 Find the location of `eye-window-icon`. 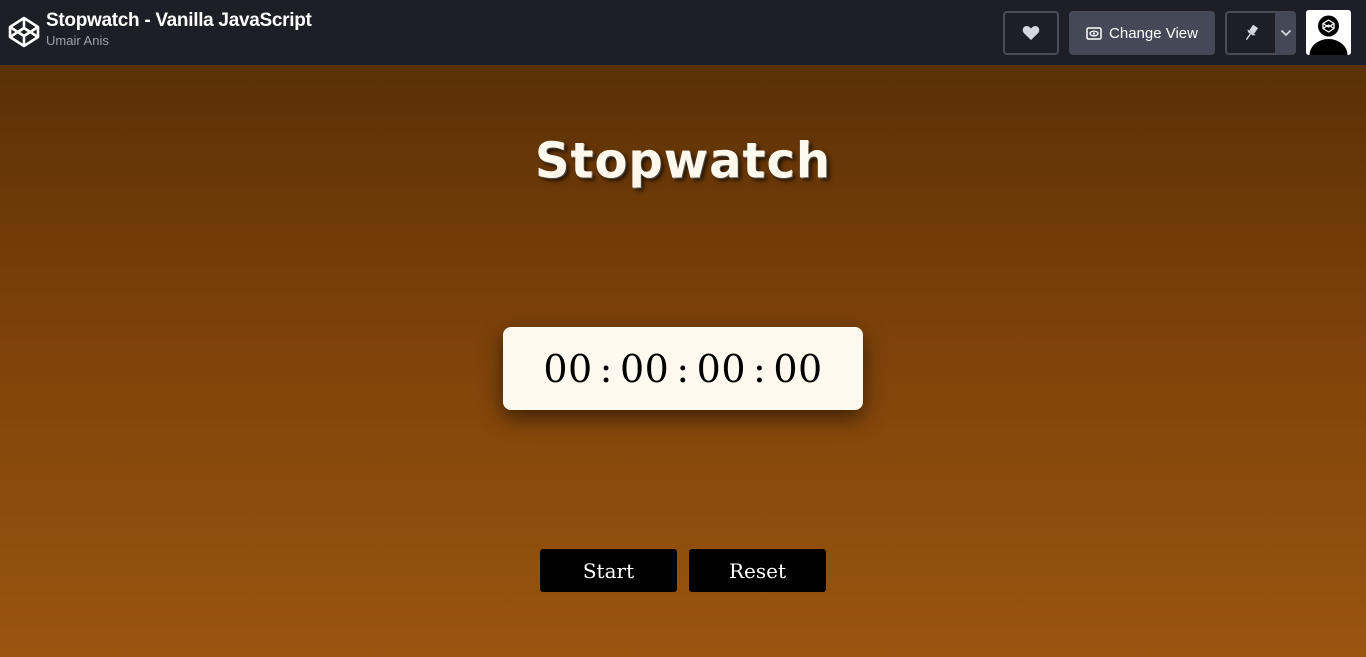

eye-window-icon is located at coordinates (1094, 33).